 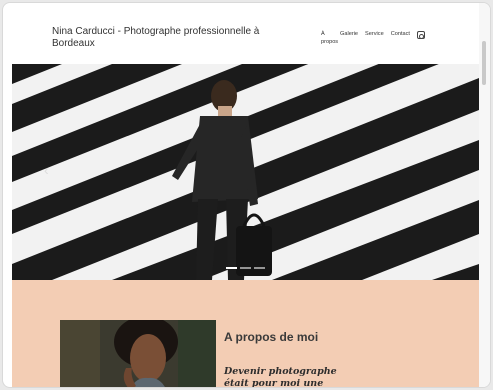 I want to click on nav-link-a-propos: À propos, so click(x=329, y=38).